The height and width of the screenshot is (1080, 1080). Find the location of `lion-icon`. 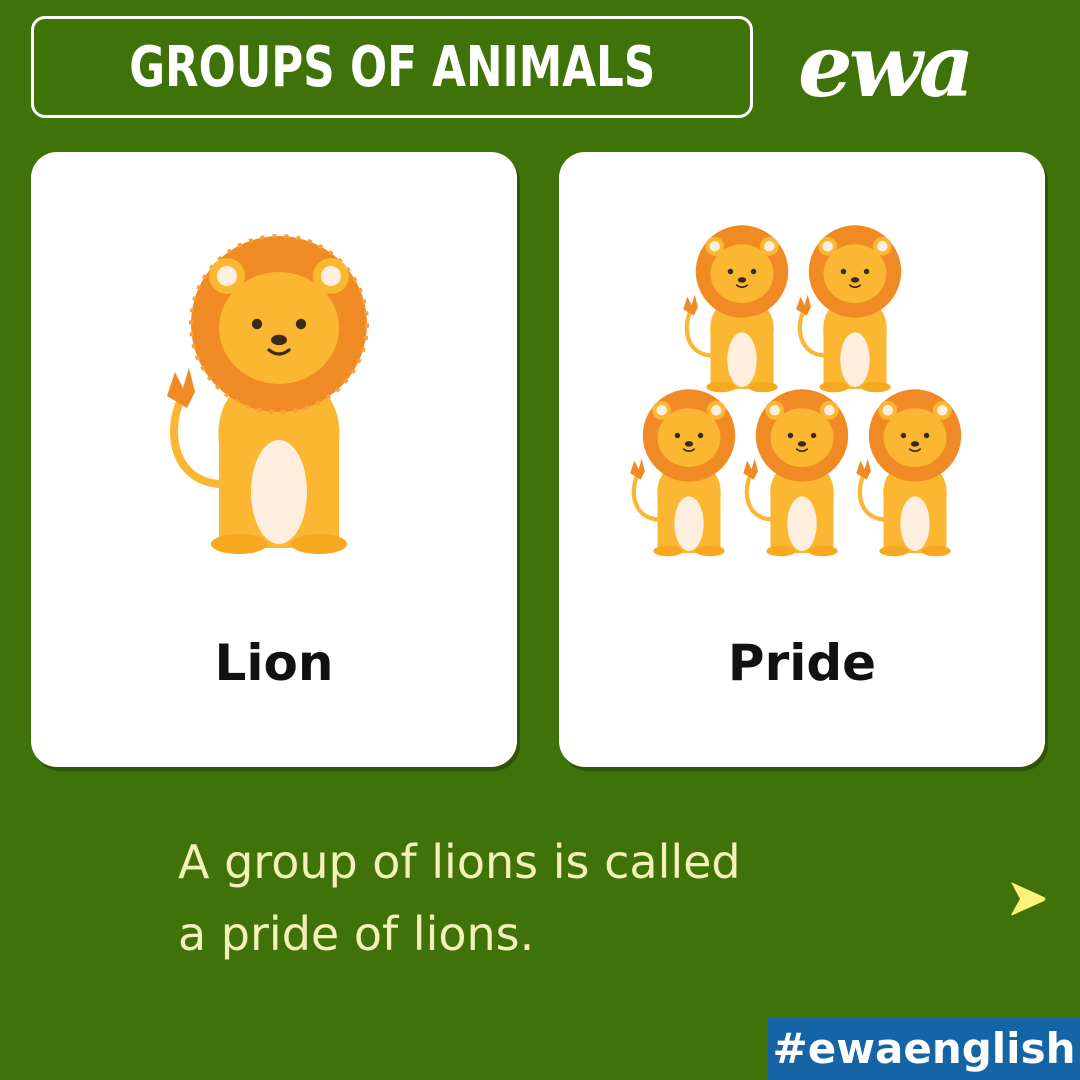

lion-icon is located at coordinates (268, 394).